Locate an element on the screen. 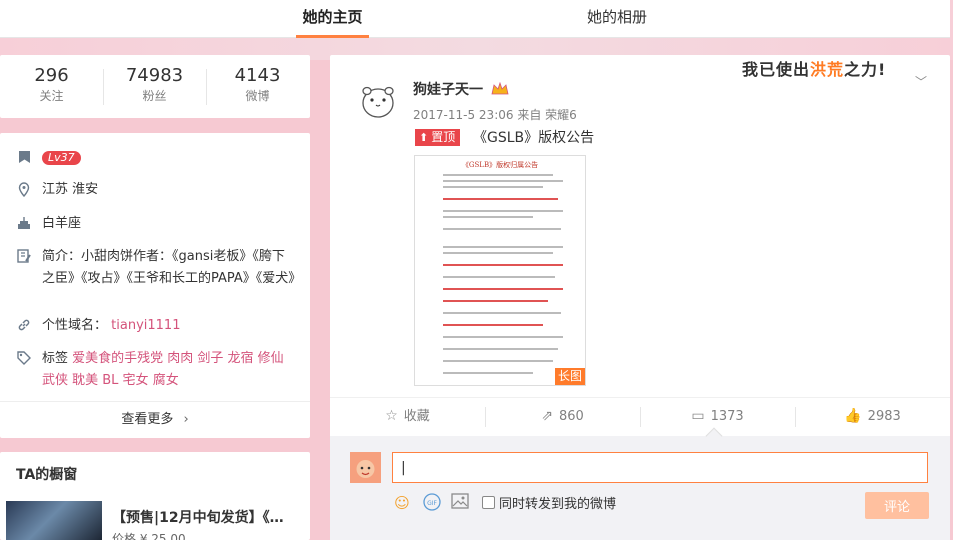 This screenshot has height=540, width=953. post-image: 《GSLB》版权归属公告 长图 is located at coordinates (500, 270).